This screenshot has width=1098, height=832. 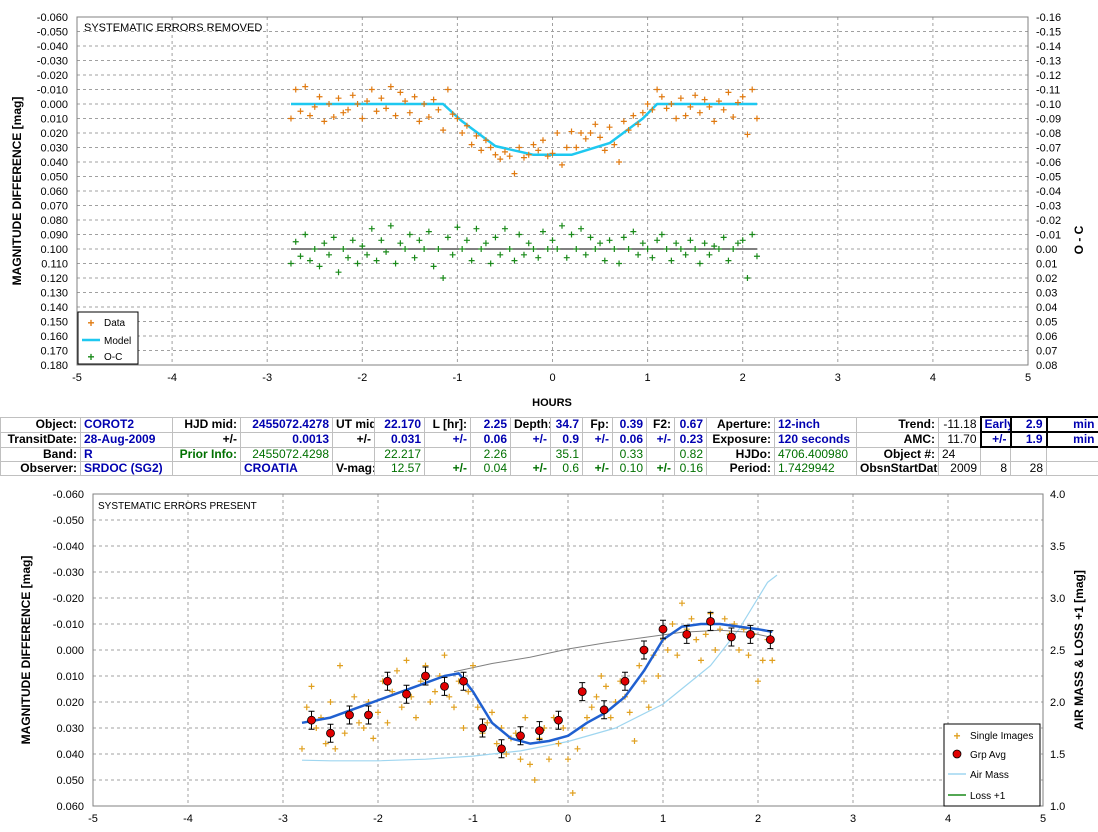 I want to click on cell-length-err: 0.06, so click(x=490, y=439).